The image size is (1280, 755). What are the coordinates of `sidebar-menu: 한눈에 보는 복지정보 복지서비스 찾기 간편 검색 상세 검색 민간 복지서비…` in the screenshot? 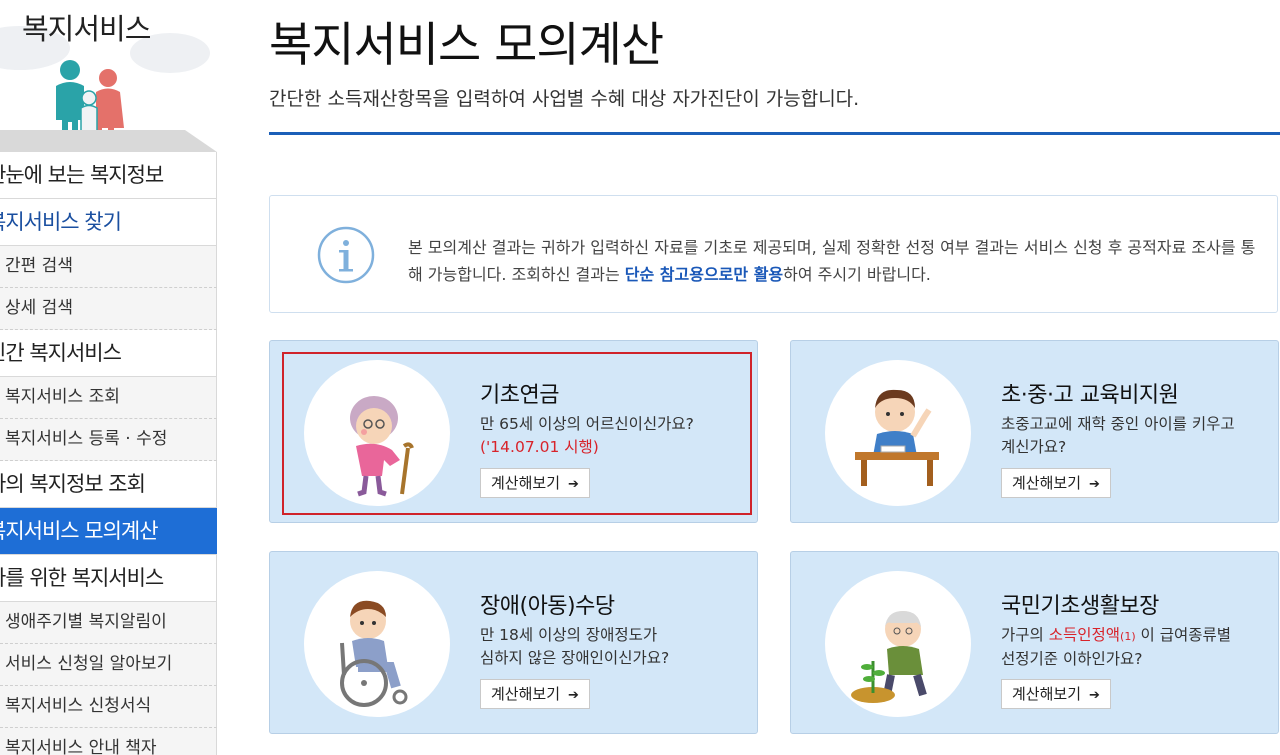 It's located at (108, 453).